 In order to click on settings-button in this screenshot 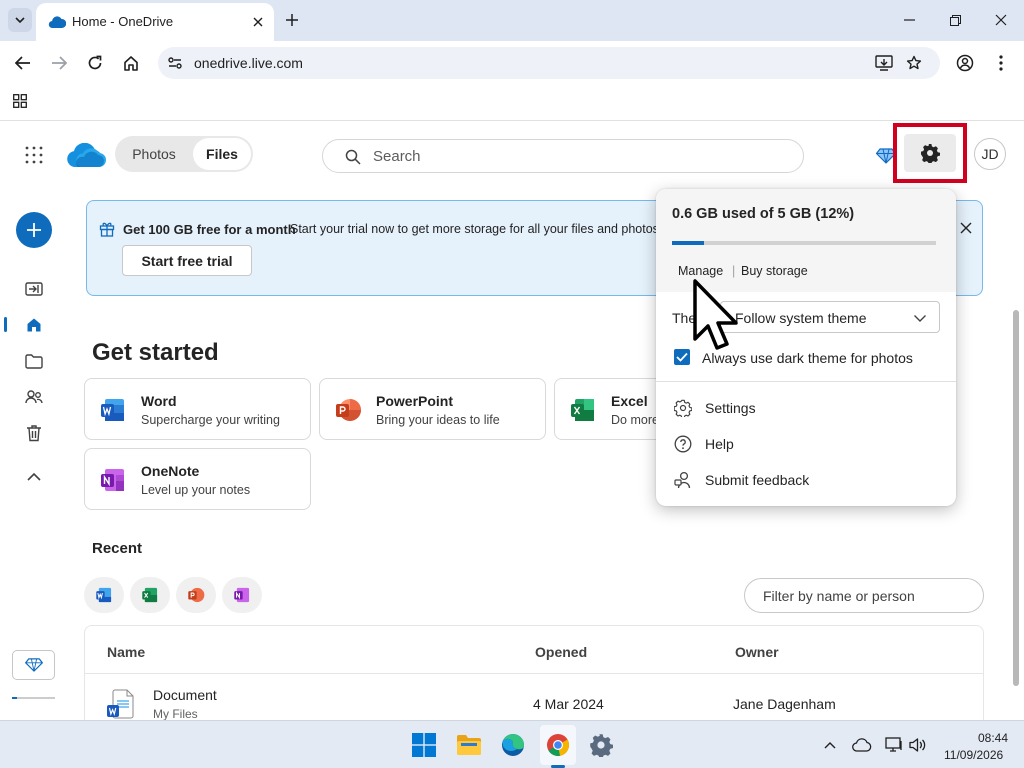, I will do `click(930, 153)`.